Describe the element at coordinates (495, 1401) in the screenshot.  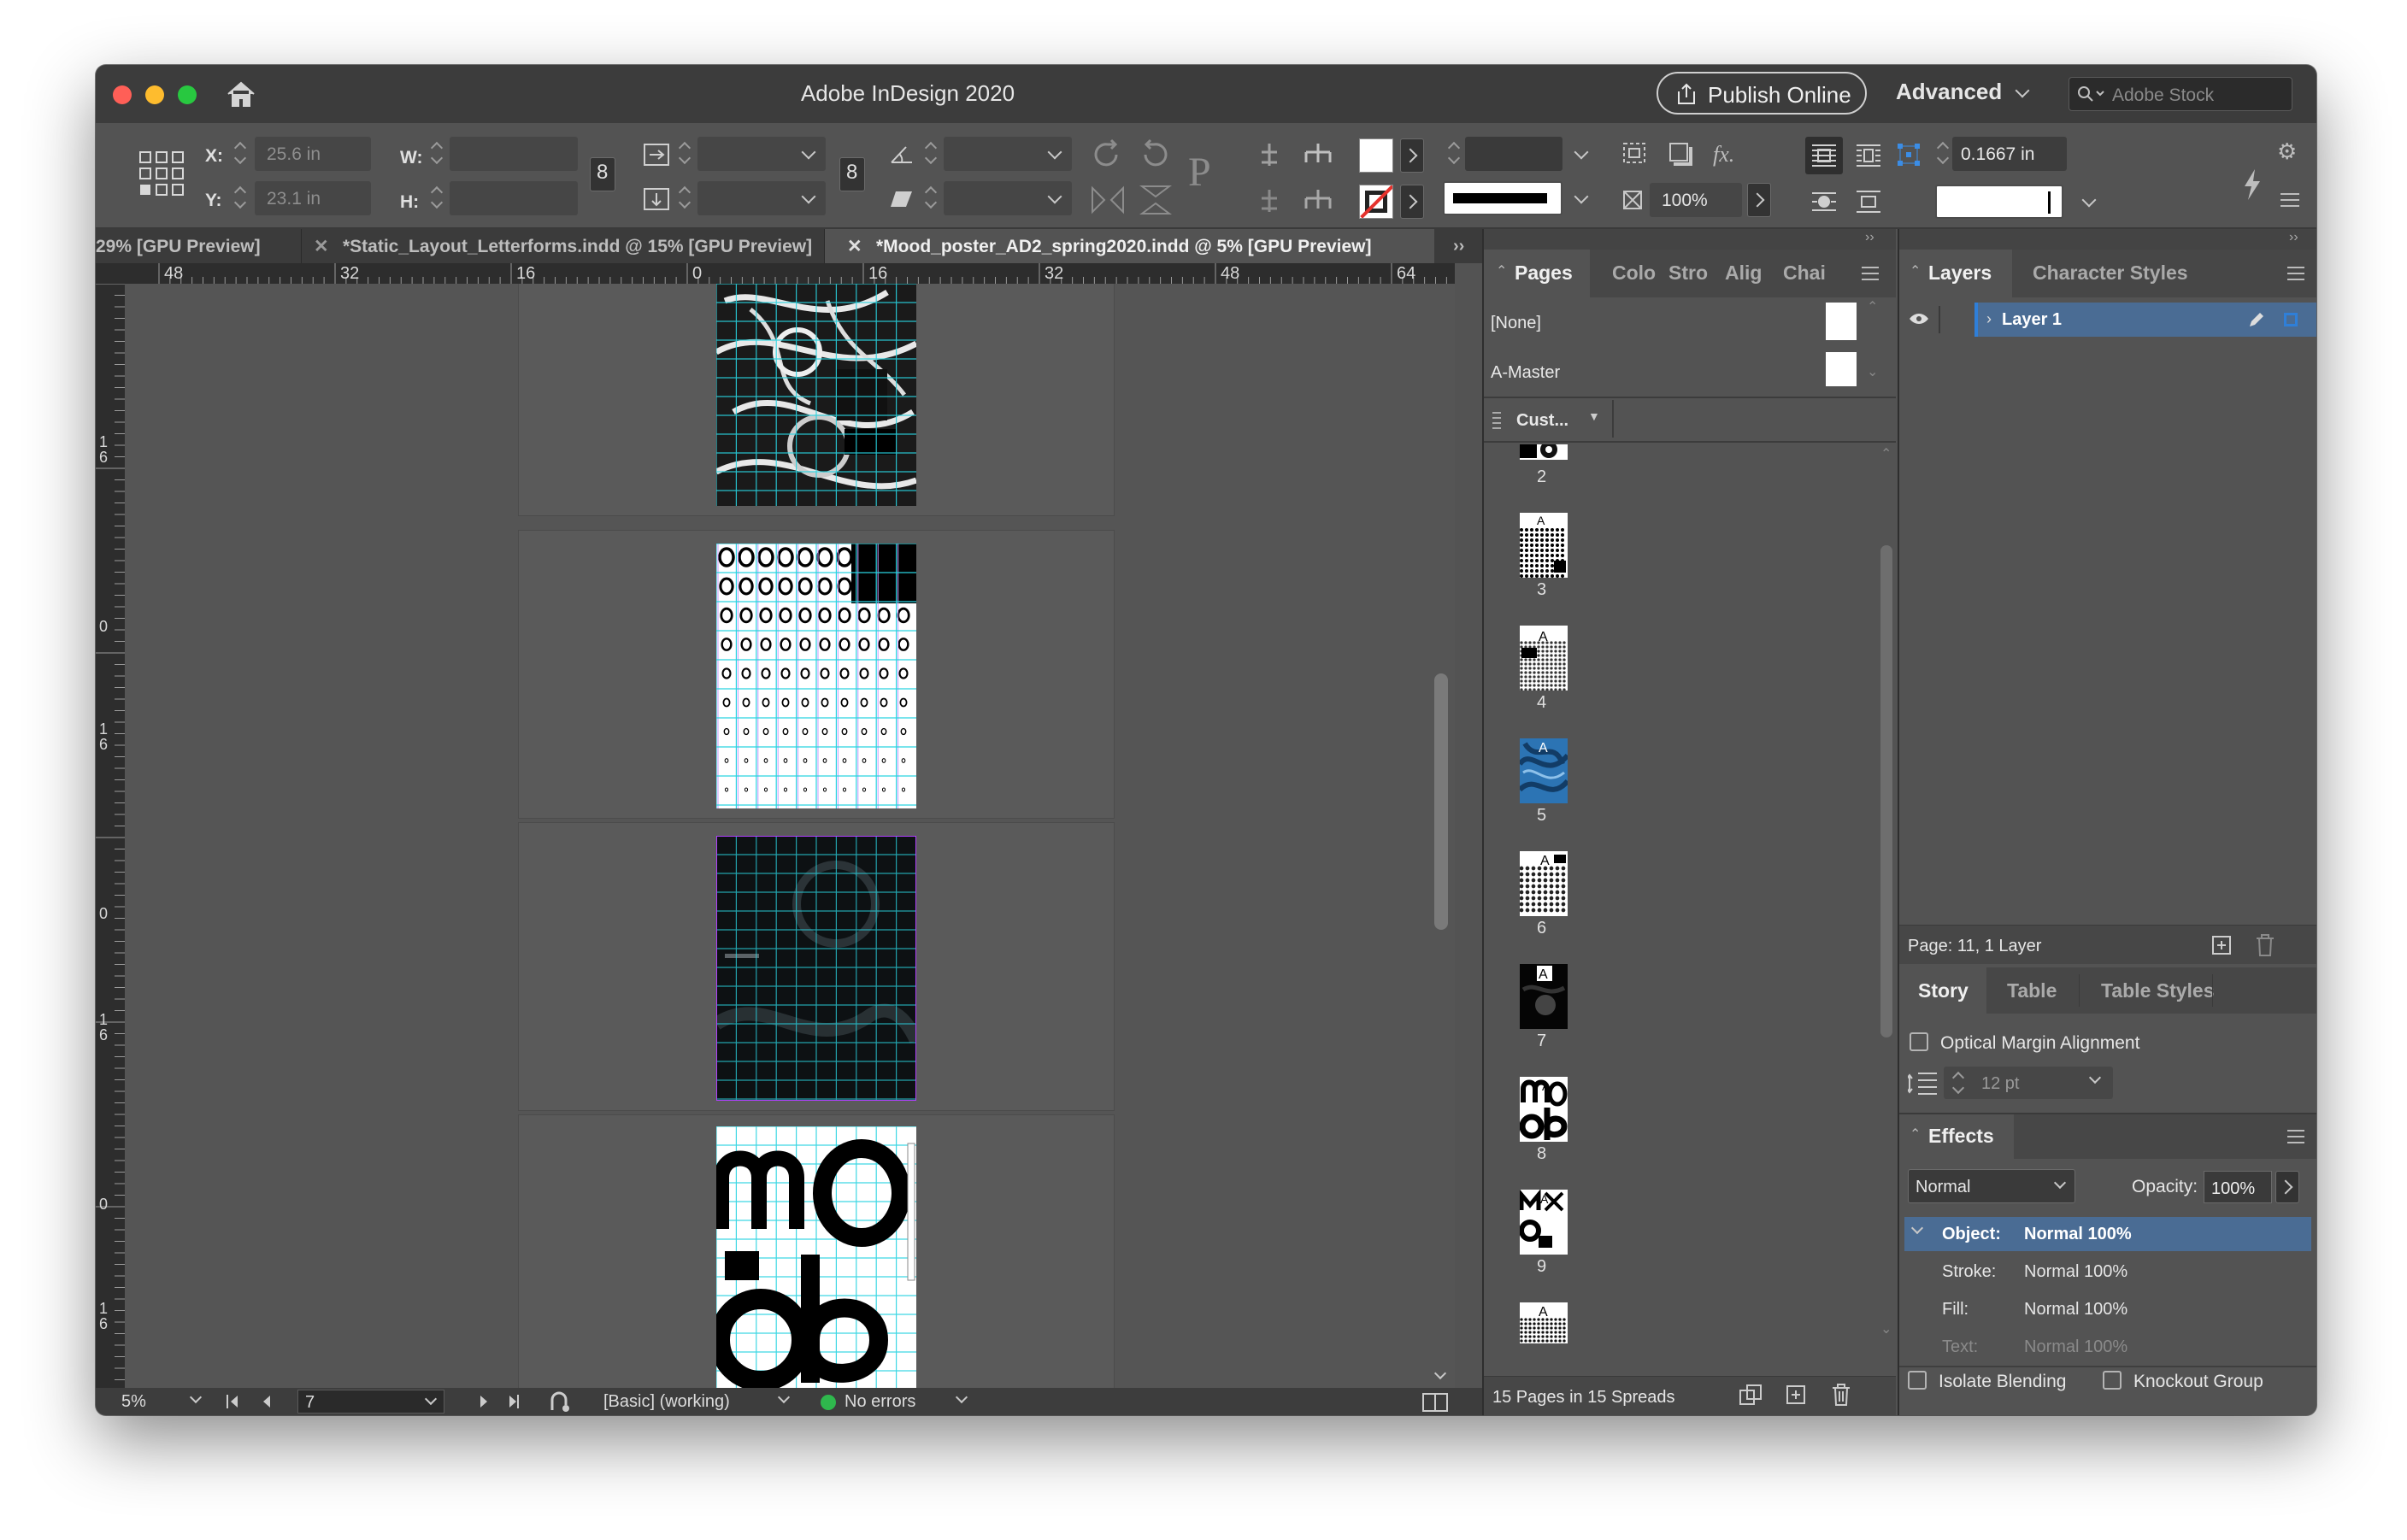
I see `page-nav-next` at that location.